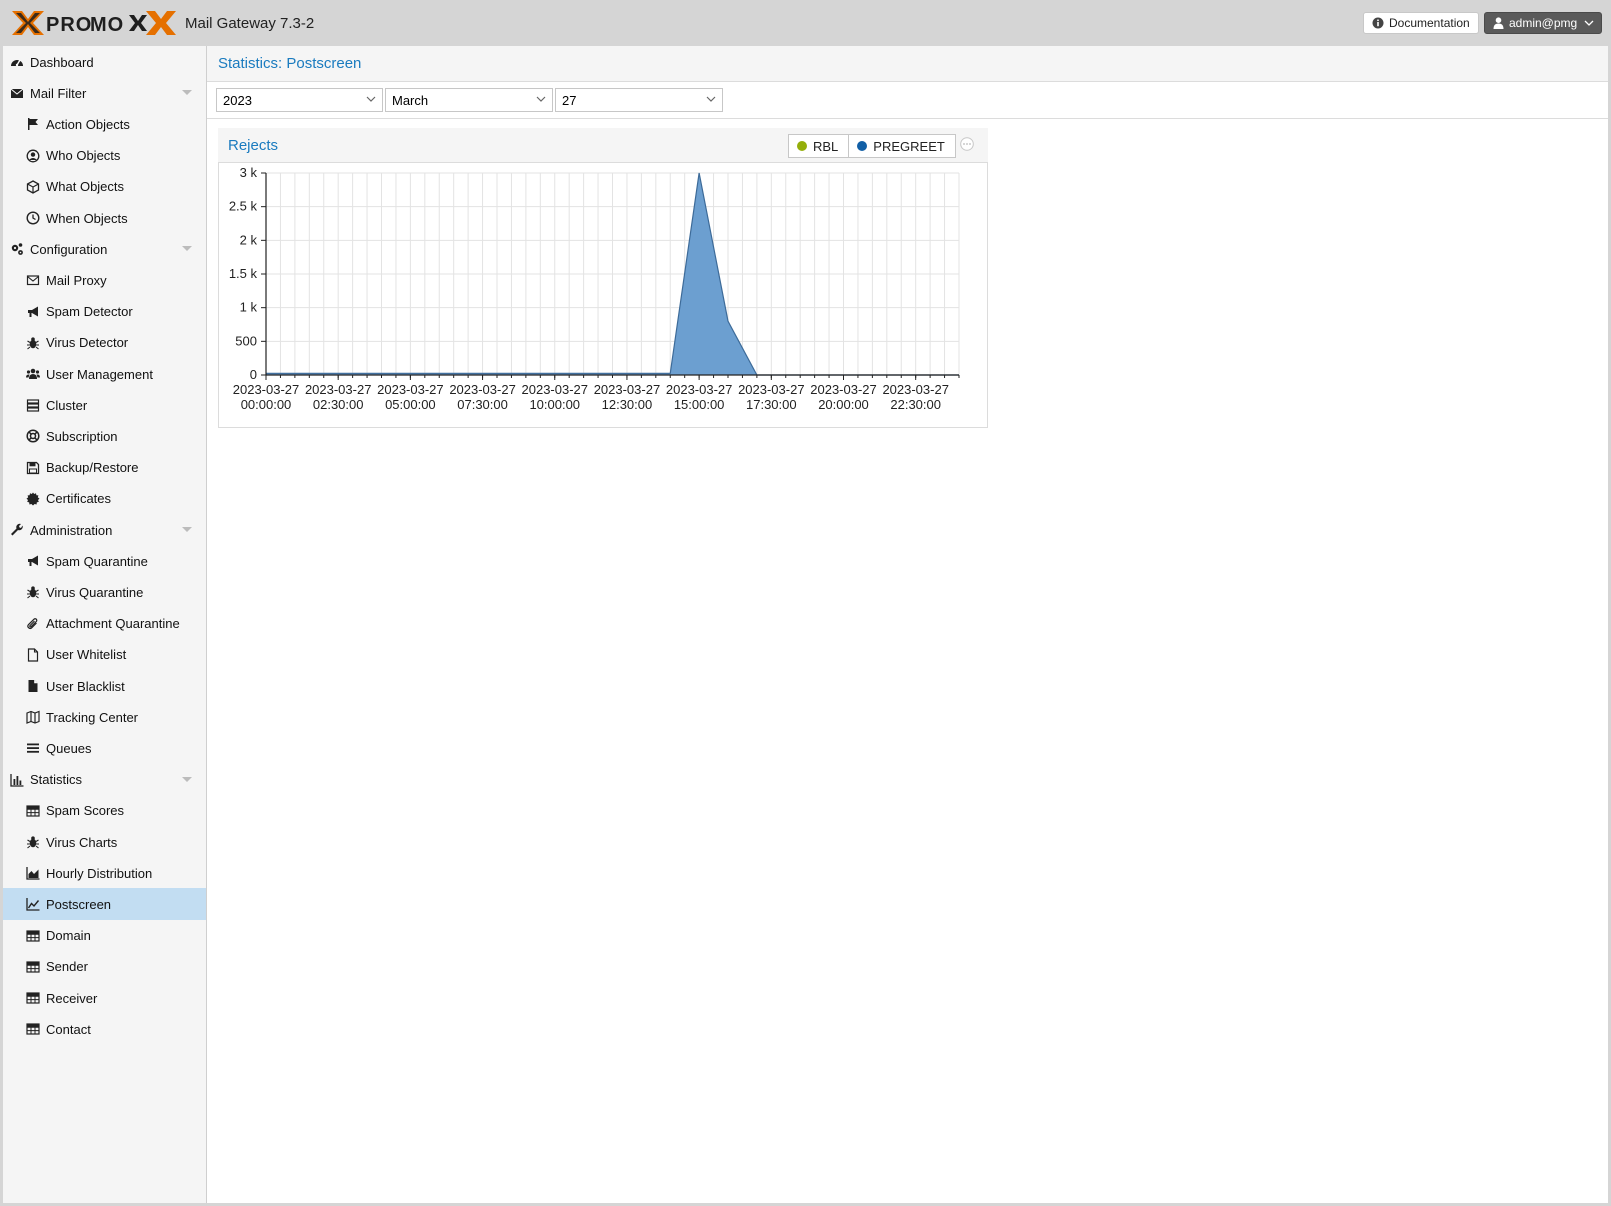 This screenshot has width=1611, height=1206. What do you see at coordinates (104, 748) in the screenshot?
I see `sidebar-item-queues: Queues` at bounding box center [104, 748].